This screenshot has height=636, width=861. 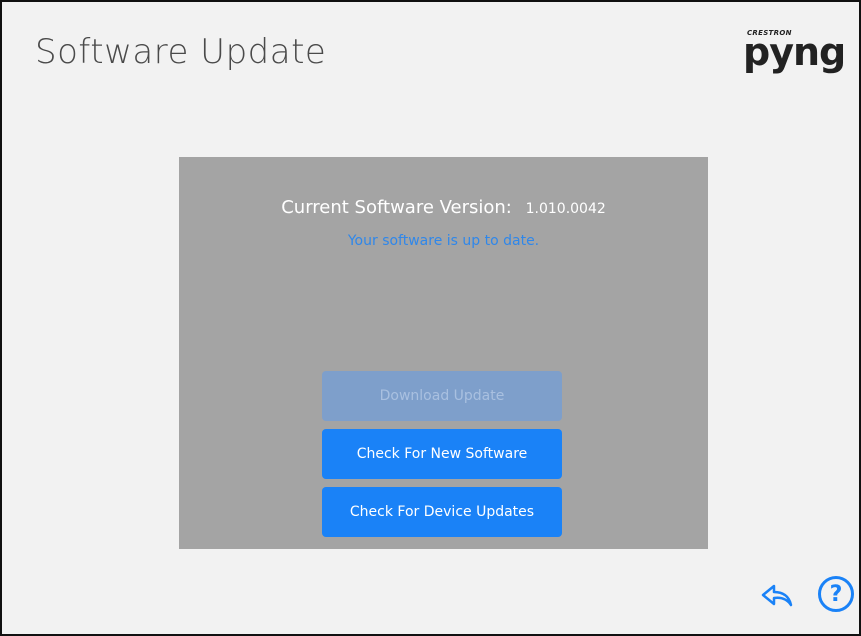 I want to click on update-status: Your software is up to date., so click(x=443, y=241).